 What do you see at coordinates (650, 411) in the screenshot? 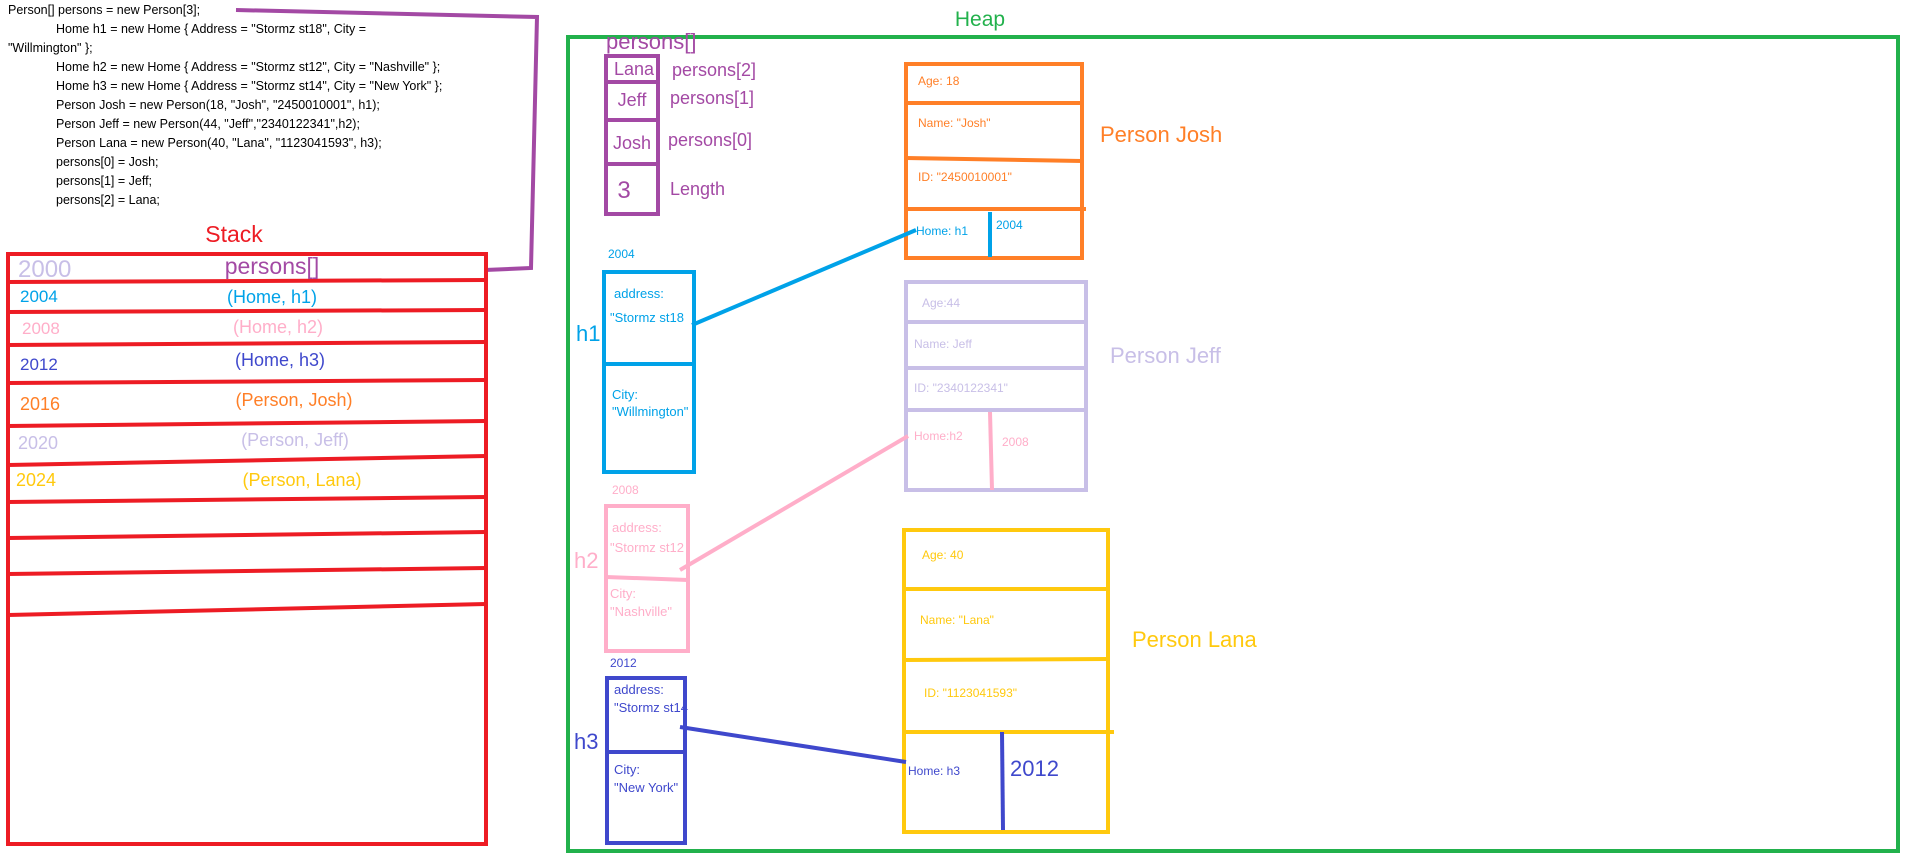
I see `home-field-value: "Willmington"` at bounding box center [650, 411].